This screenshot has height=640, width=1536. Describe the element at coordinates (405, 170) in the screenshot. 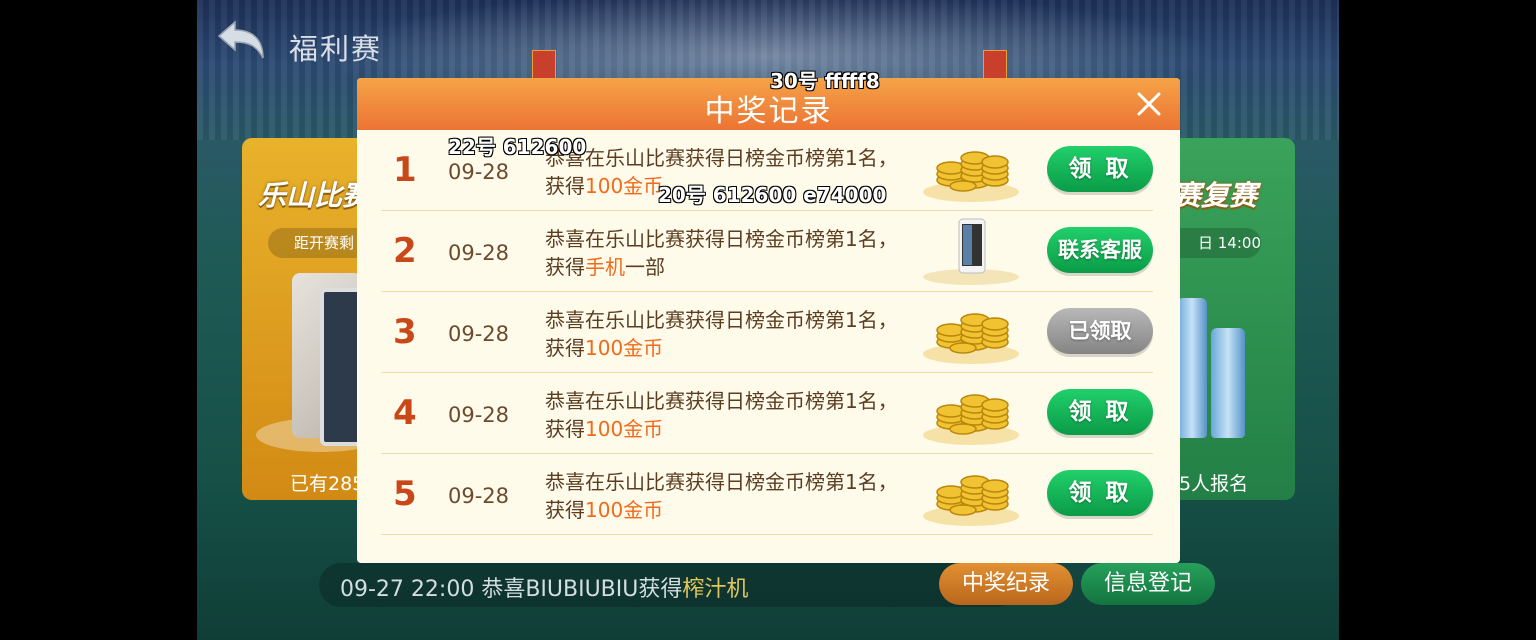

I see `rank-number: 1` at that location.